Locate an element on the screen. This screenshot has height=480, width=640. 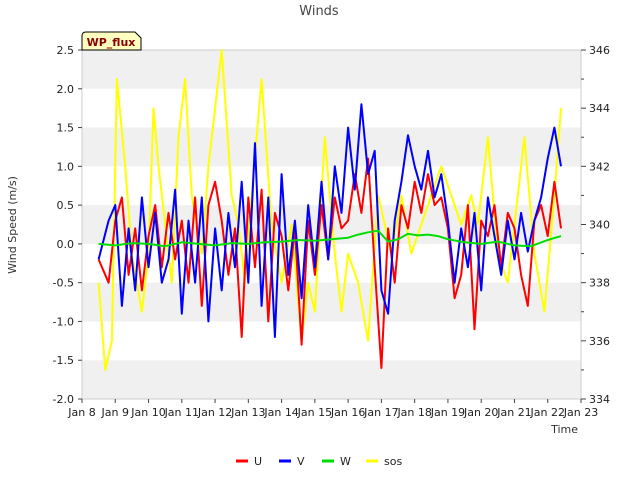
station-badge: WP_flux is located at coordinates (111, 41).